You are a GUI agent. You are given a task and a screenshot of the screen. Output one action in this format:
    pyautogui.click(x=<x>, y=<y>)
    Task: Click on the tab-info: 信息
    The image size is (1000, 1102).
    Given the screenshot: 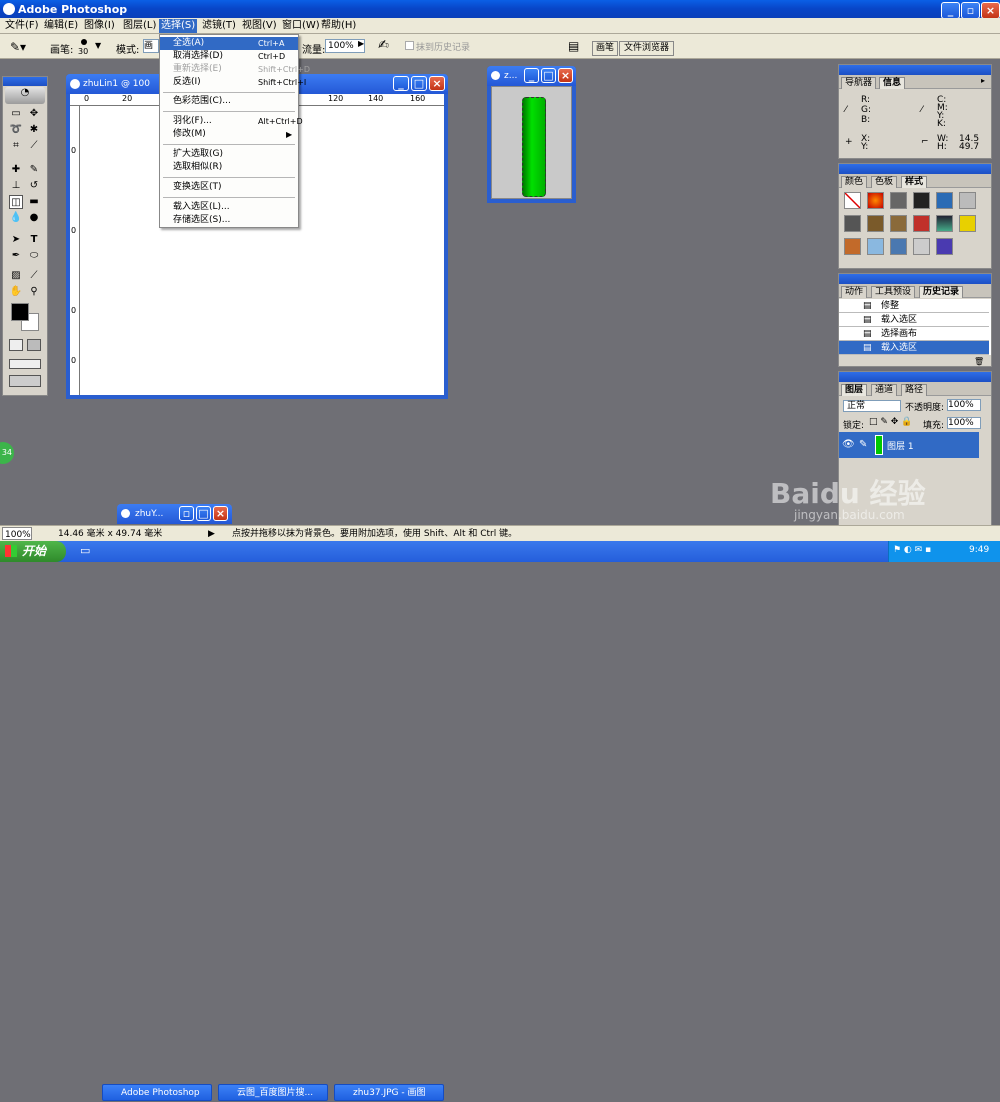 What is the action you would take?
    pyautogui.click(x=892, y=83)
    